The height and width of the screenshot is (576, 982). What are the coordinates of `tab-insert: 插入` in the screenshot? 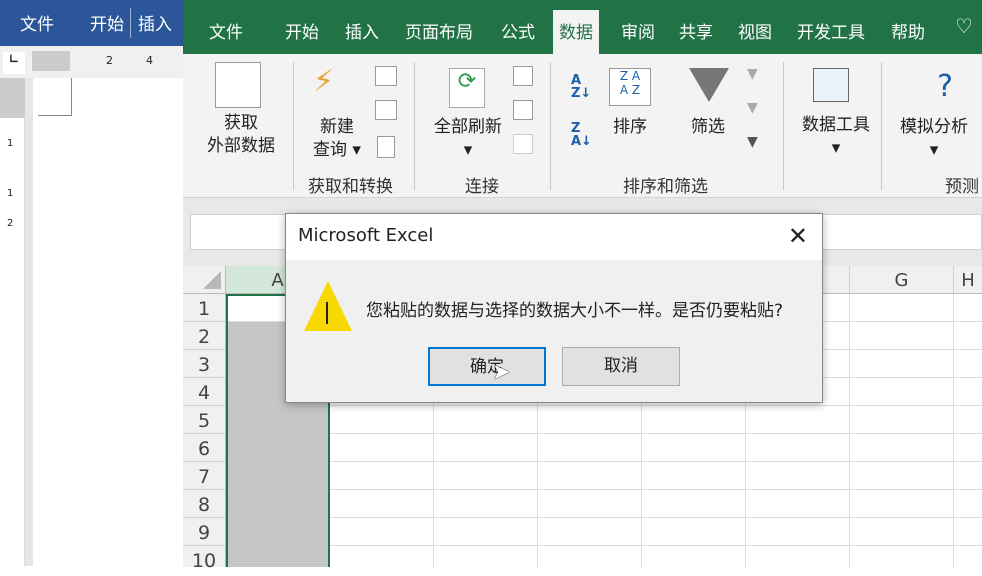 It's located at (362, 30).